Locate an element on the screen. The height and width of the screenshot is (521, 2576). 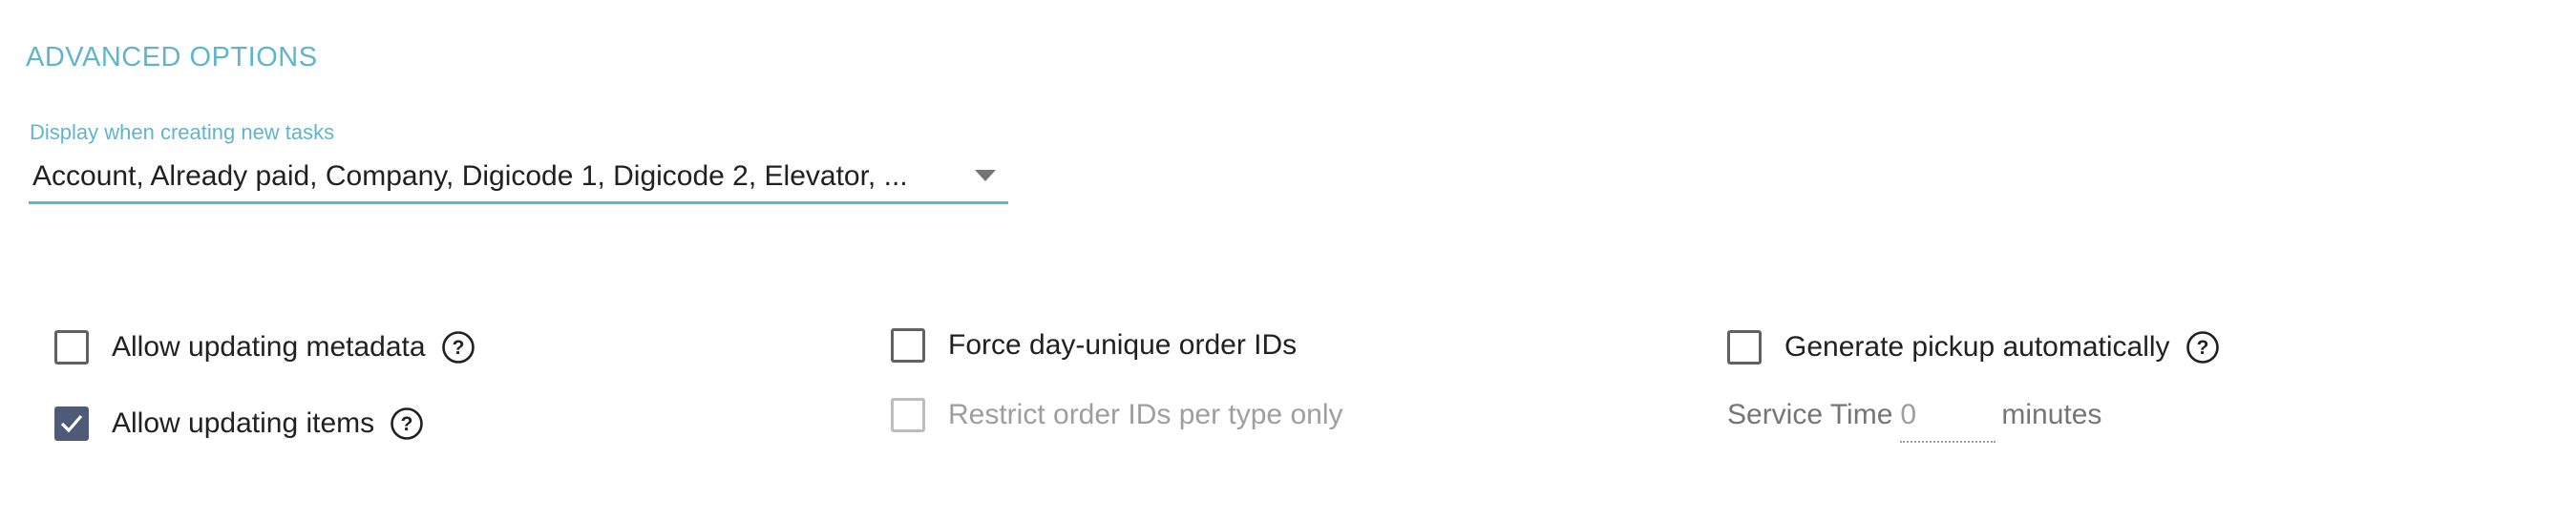
caret-down-icon is located at coordinates (985, 175).